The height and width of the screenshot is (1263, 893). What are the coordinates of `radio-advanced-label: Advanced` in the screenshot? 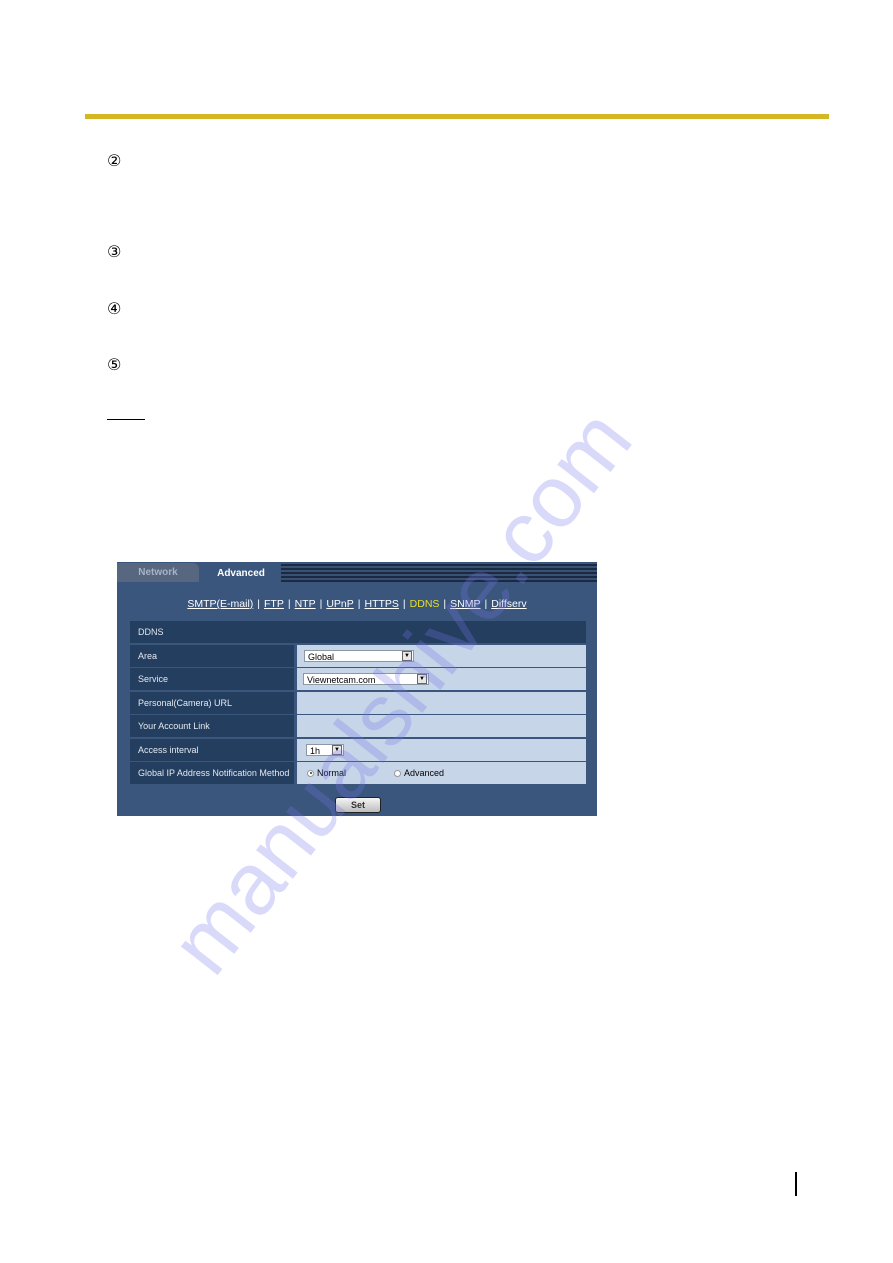 It's located at (424, 773).